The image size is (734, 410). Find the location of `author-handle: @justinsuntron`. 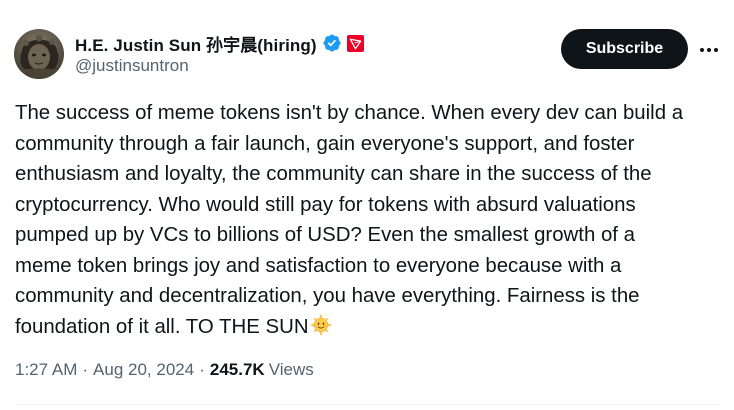

author-handle: @justinsuntron is located at coordinates (132, 66).